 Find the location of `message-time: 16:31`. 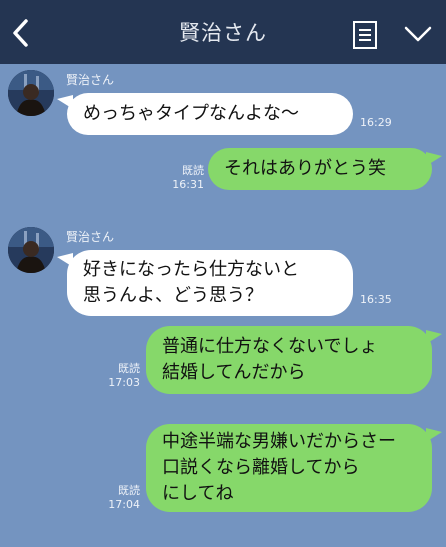

message-time: 16:31 is located at coordinates (188, 184).